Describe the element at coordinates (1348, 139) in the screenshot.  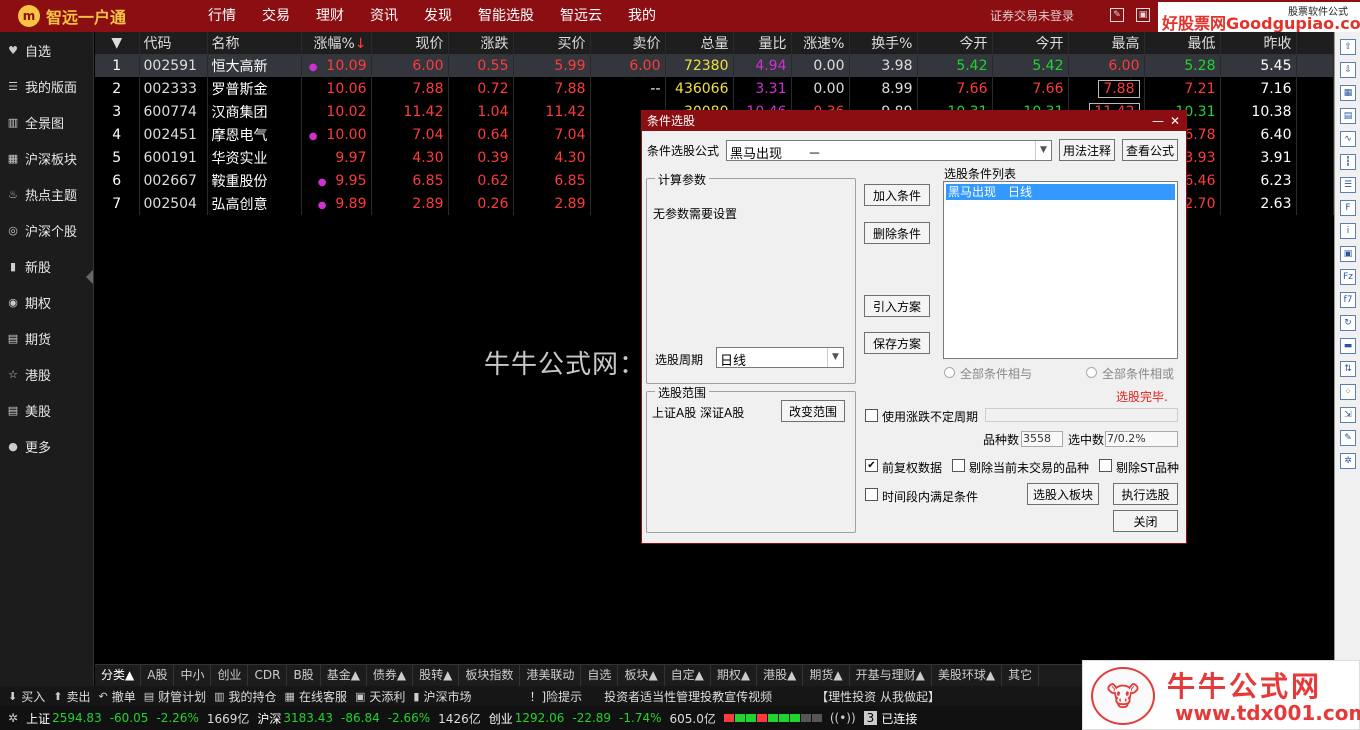
I see `line-chart-icon: ∿` at that location.